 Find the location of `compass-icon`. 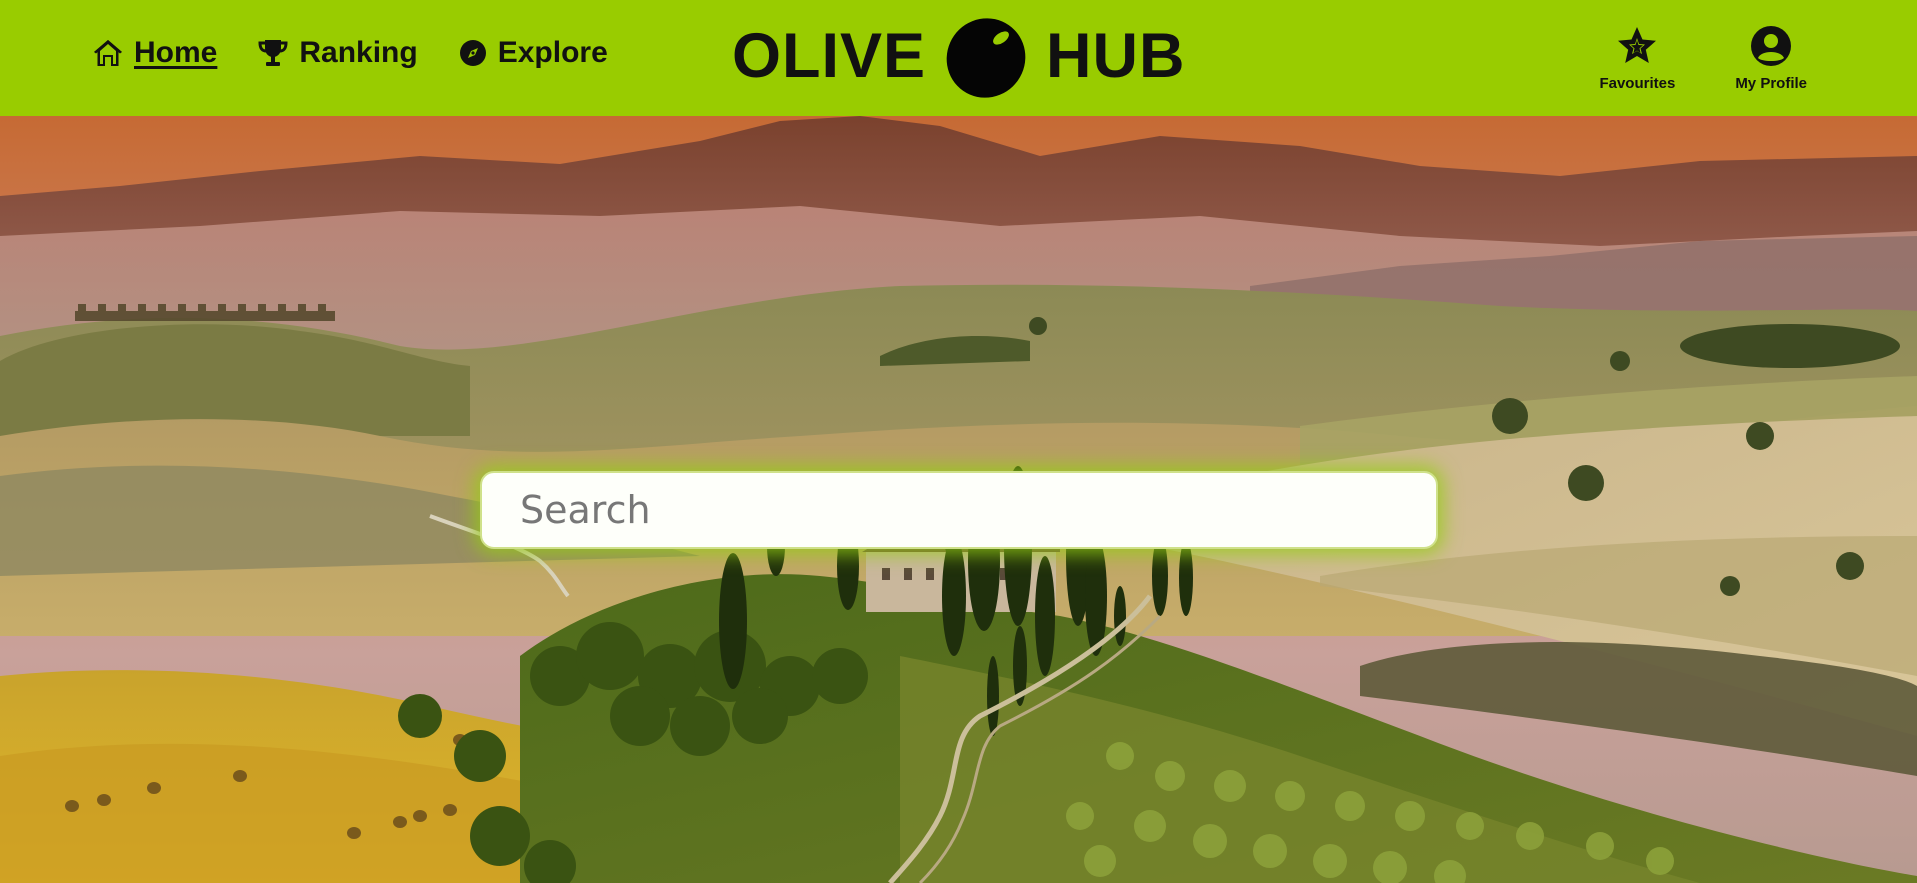

compass-icon is located at coordinates (473, 53).